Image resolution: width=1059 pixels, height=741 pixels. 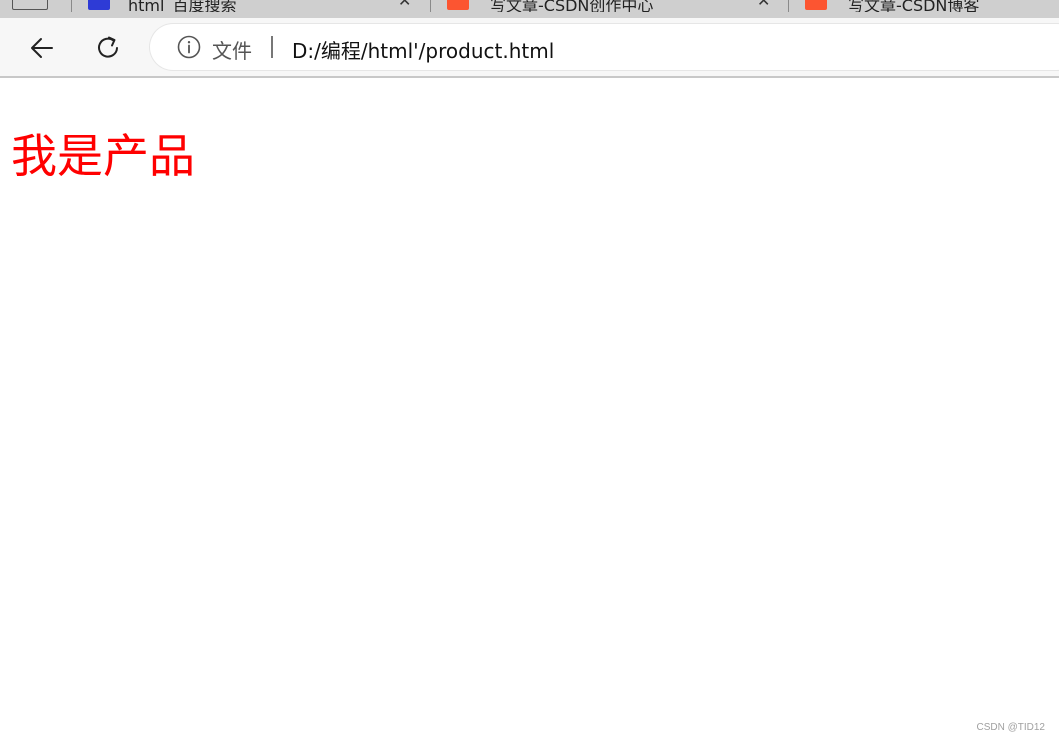 What do you see at coordinates (189, 47) in the screenshot?
I see `info-circle-icon` at bounding box center [189, 47].